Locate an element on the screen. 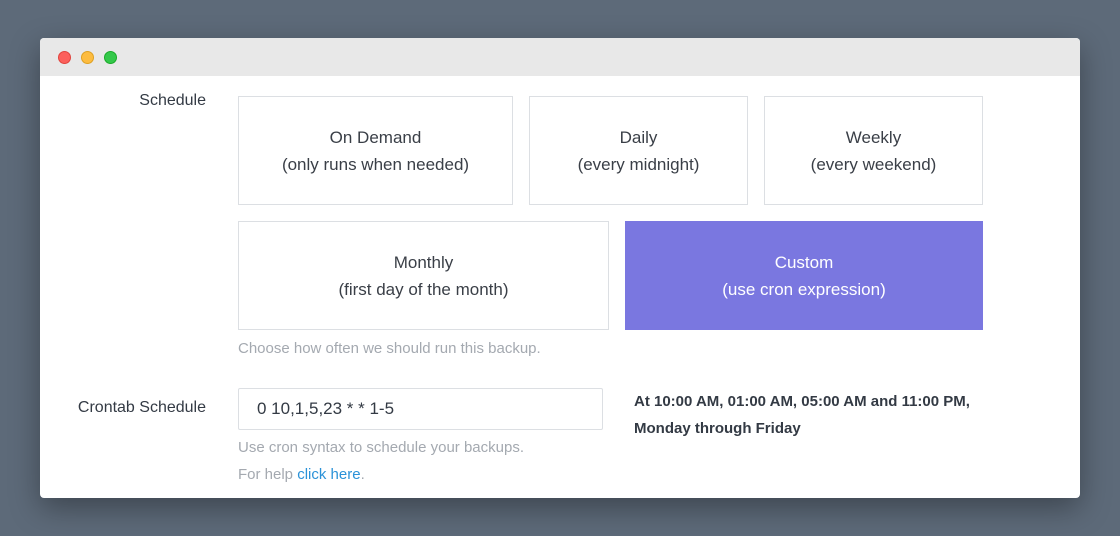 This screenshot has height=536, width=1120. option-title: Daily is located at coordinates (638, 137).